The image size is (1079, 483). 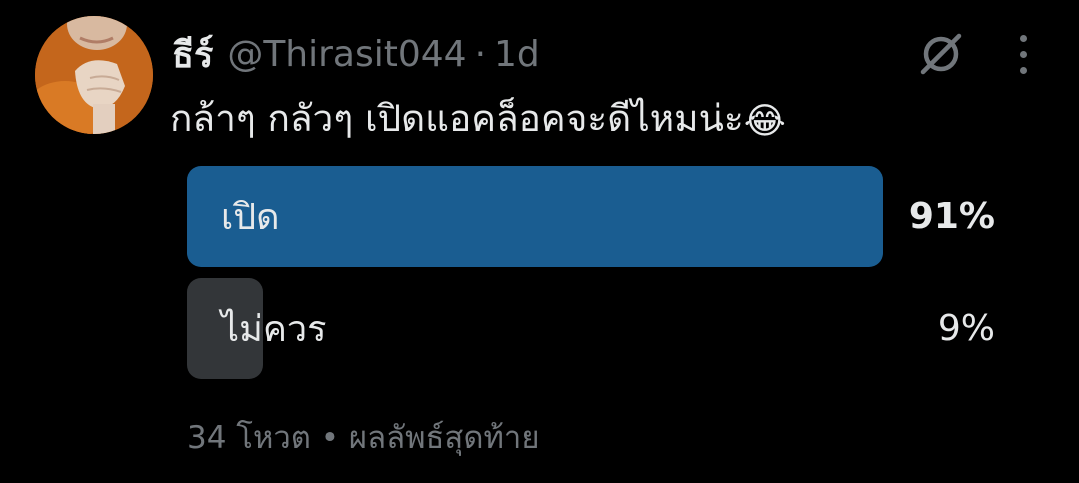 I want to click on tweet-text: กล้าๆ กลัวๆ เปิดแอคล็อคจะดีไหมน่ะ😂, so click(x=478, y=120).